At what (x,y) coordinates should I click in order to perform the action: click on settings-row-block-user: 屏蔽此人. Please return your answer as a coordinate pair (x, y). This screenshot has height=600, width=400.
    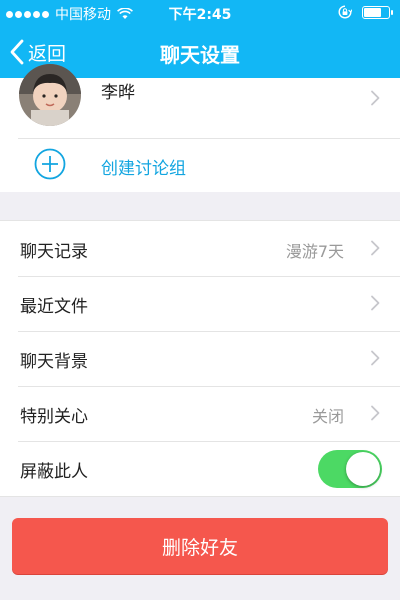
    Looking at the image, I should click on (200, 468).